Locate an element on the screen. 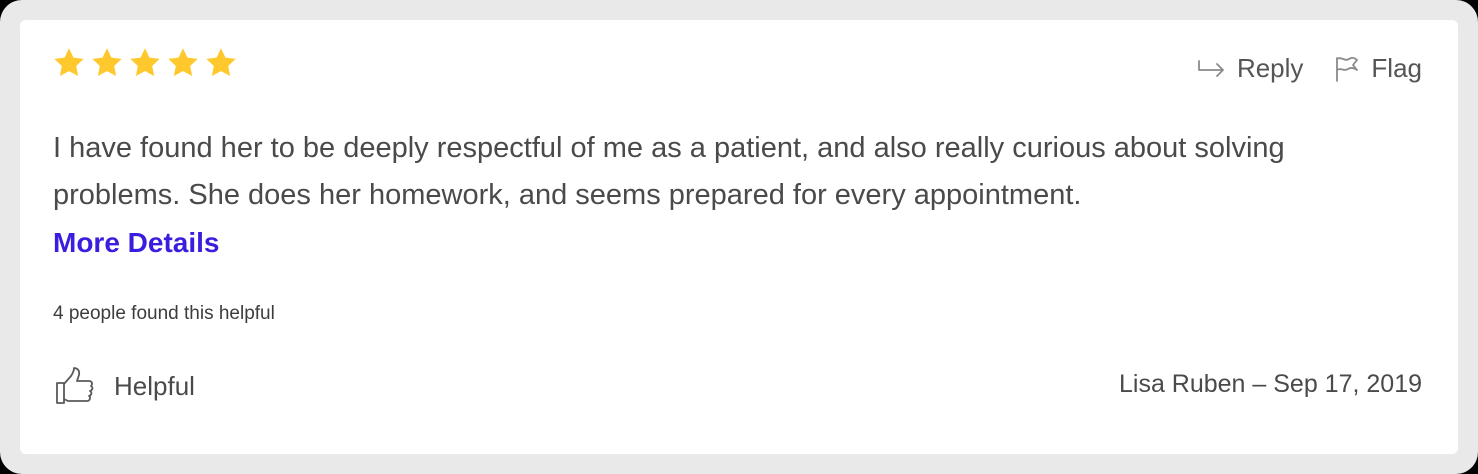  reply-button: Reply is located at coordinates (1250, 68).